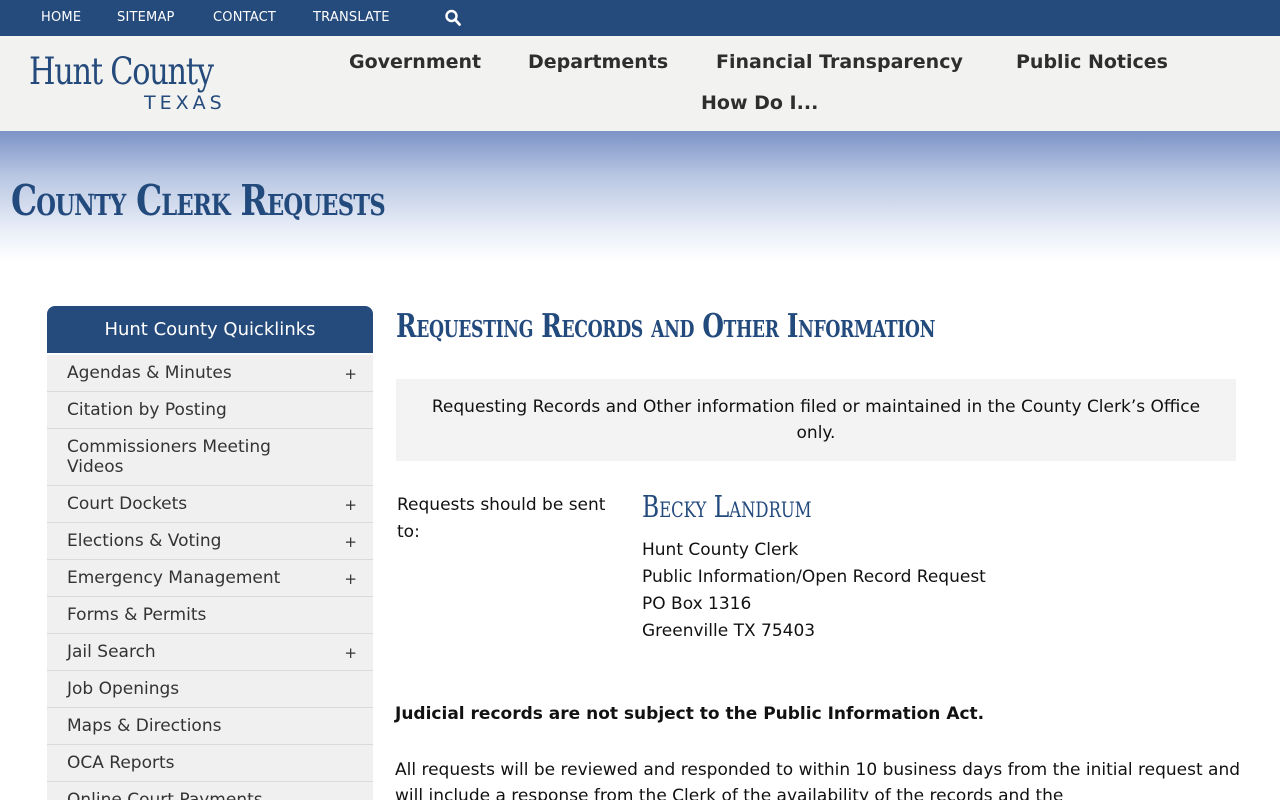  I want to click on quicklink-item: OCA Reports, so click(210, 763).